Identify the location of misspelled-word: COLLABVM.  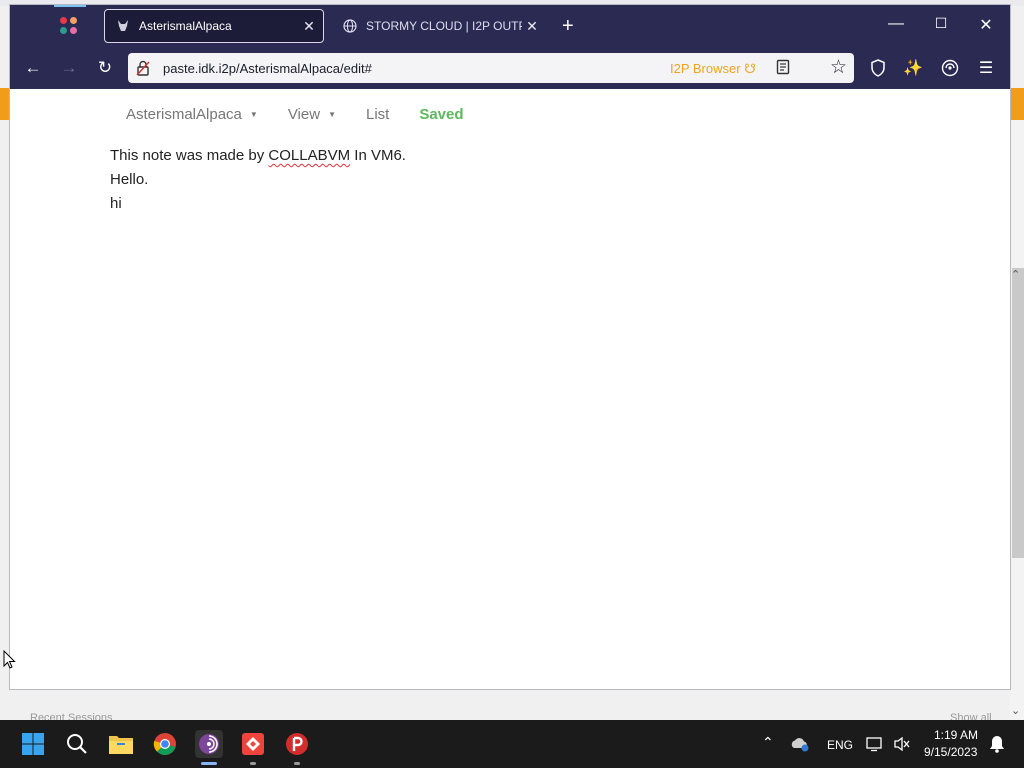
(309, 155).